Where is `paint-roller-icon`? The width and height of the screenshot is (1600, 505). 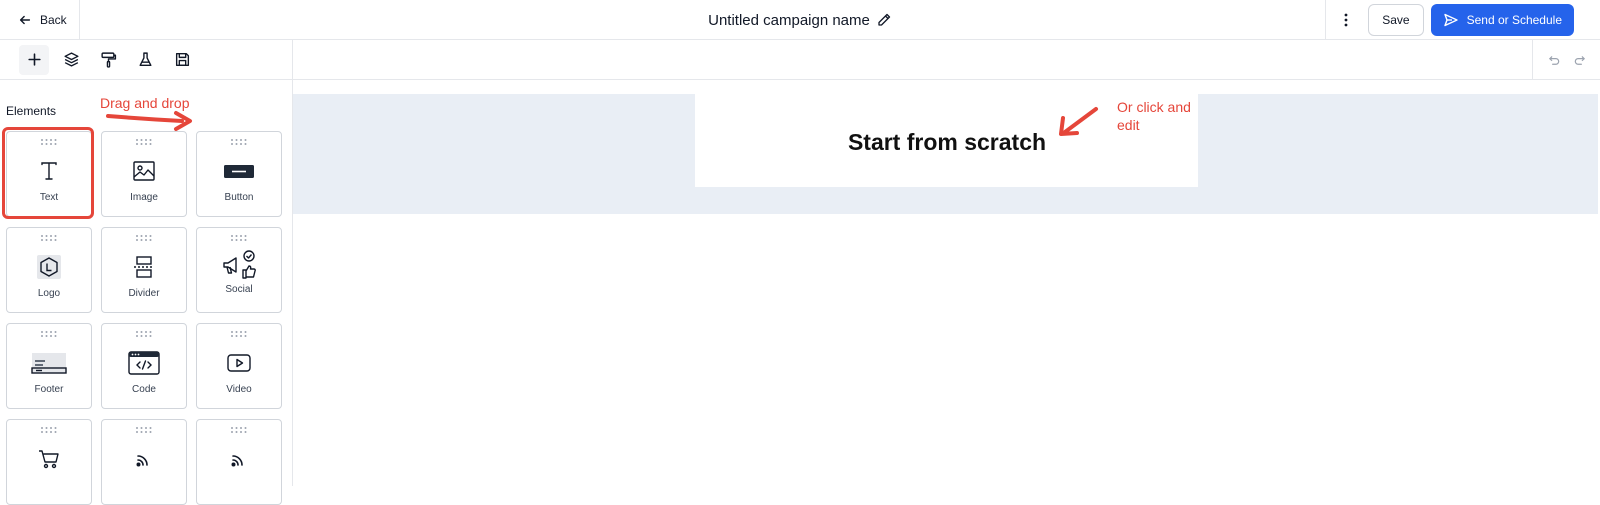
paint-roller-icon is located at coordinates (108, 60).